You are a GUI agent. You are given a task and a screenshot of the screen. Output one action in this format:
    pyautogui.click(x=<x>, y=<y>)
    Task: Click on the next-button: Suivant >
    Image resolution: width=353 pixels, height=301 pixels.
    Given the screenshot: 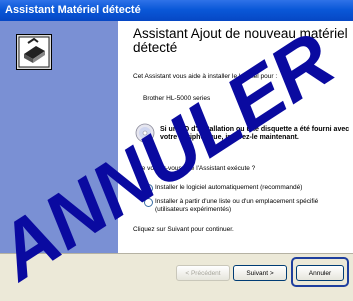 What is the action you would take?
    pyautogui.click(x=260, y=273)
    